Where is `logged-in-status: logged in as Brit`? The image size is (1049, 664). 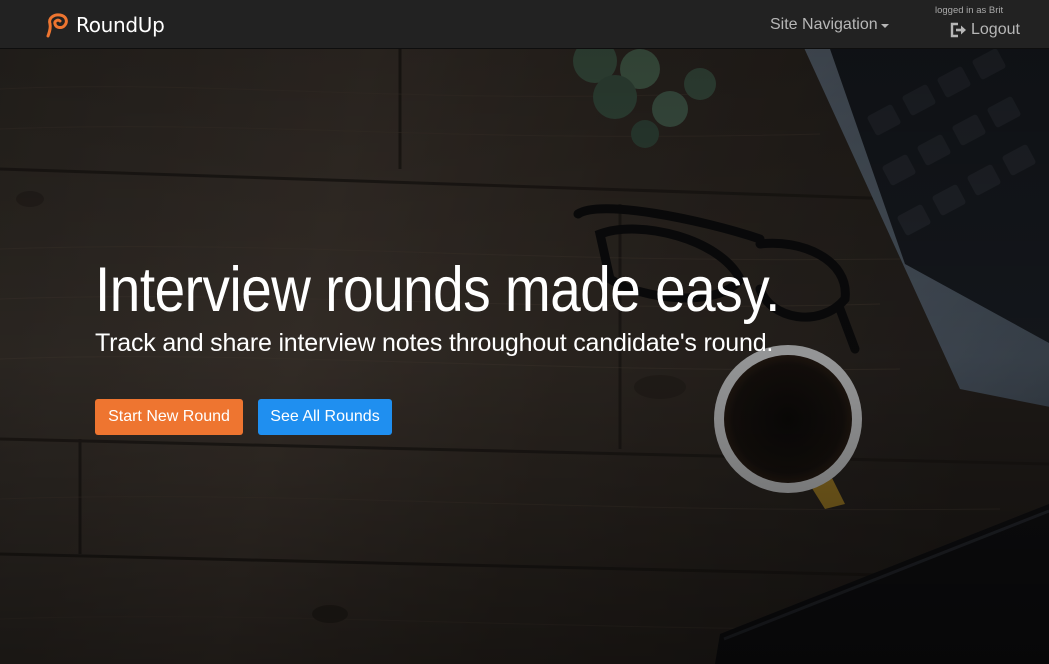
logged-in-status: logged in as Brit is located at coordinates (969, 10).